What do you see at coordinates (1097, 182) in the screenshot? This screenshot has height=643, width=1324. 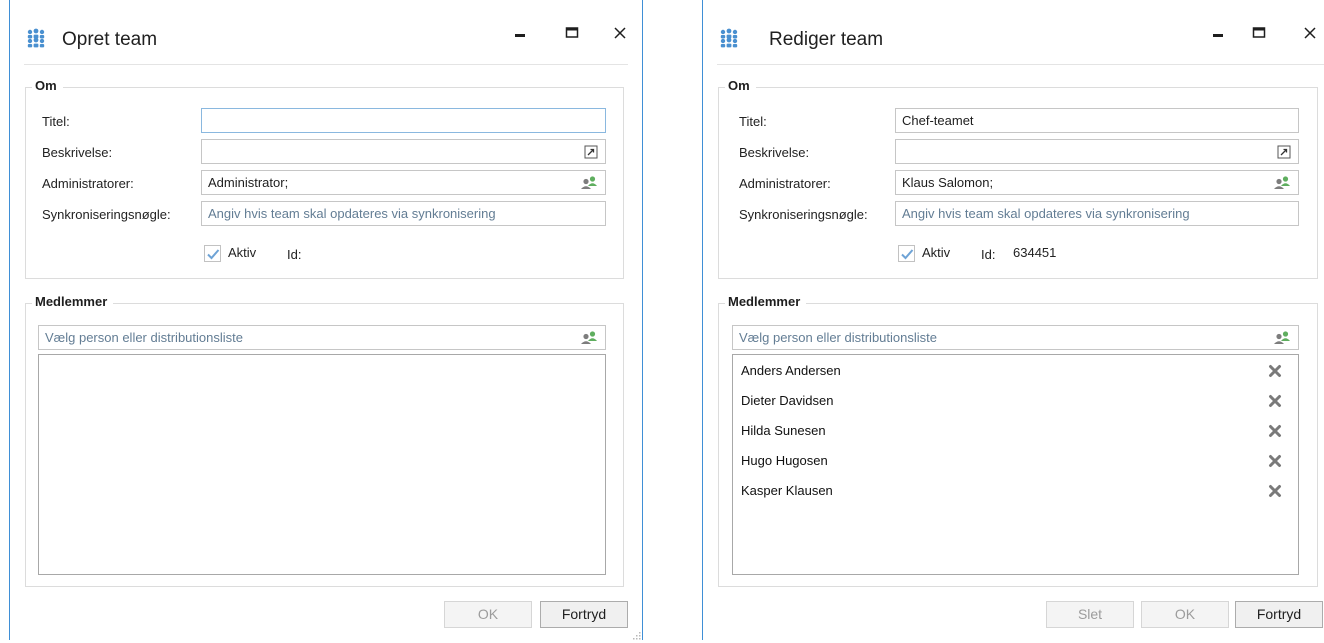 I see `administrators-input: Klaus Salomon;` at bounding box center [1097, 182].